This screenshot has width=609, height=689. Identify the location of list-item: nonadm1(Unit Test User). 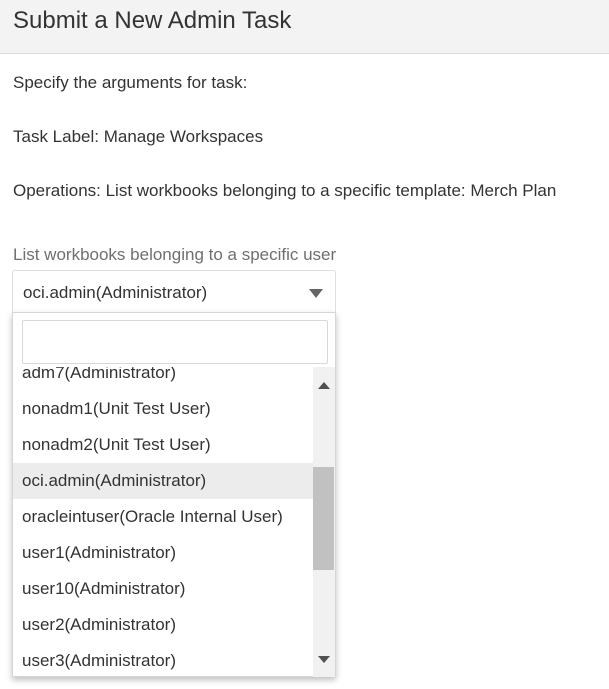
(163, 409).